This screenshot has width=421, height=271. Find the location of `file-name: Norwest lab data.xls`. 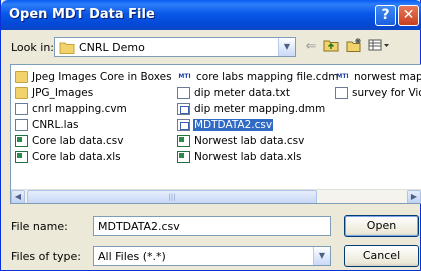

file-name: Norwest lab data.xls is located at coordinates (248, 157).